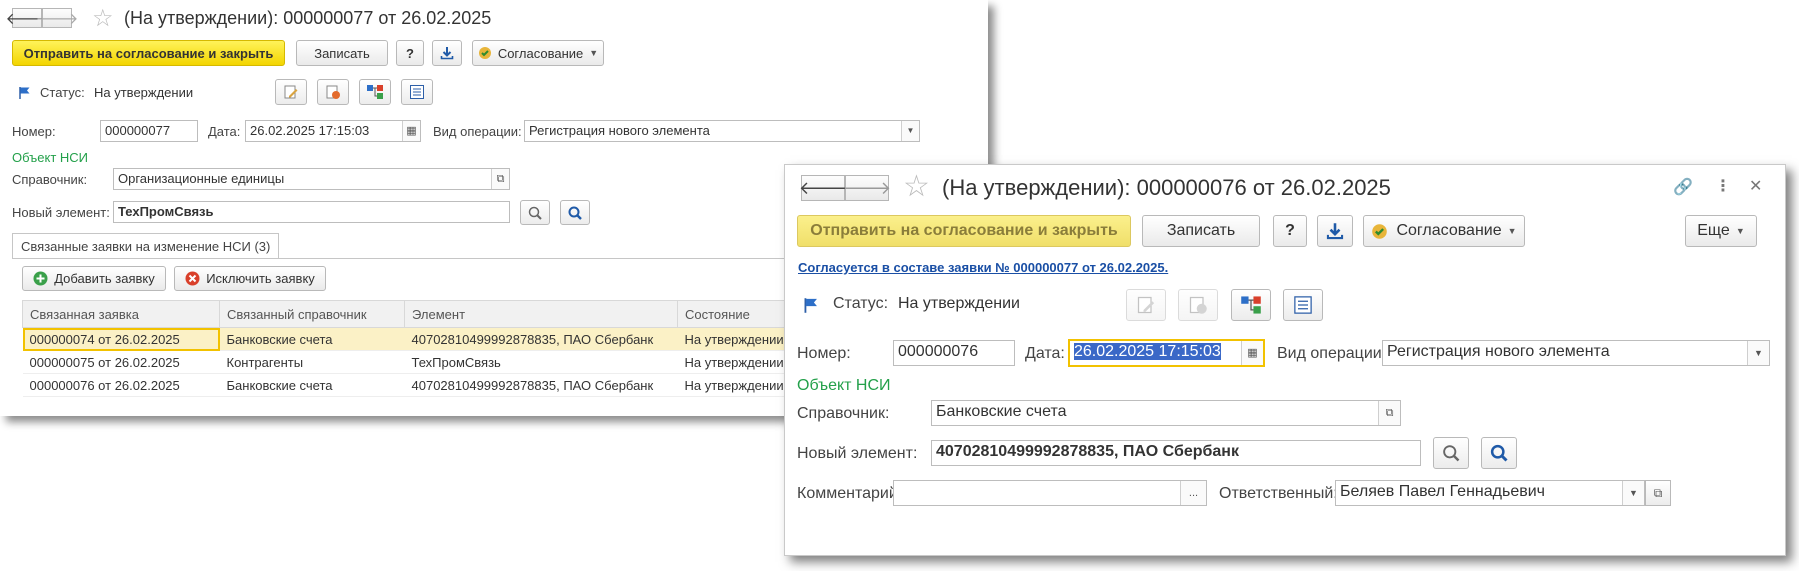 Image resolution: width=1799 pixels, height=571 pixels. What do you see at coordinates (224, 131) in the screenshot?
I see `date-label: Дата:` at bounding box center [224, 131].